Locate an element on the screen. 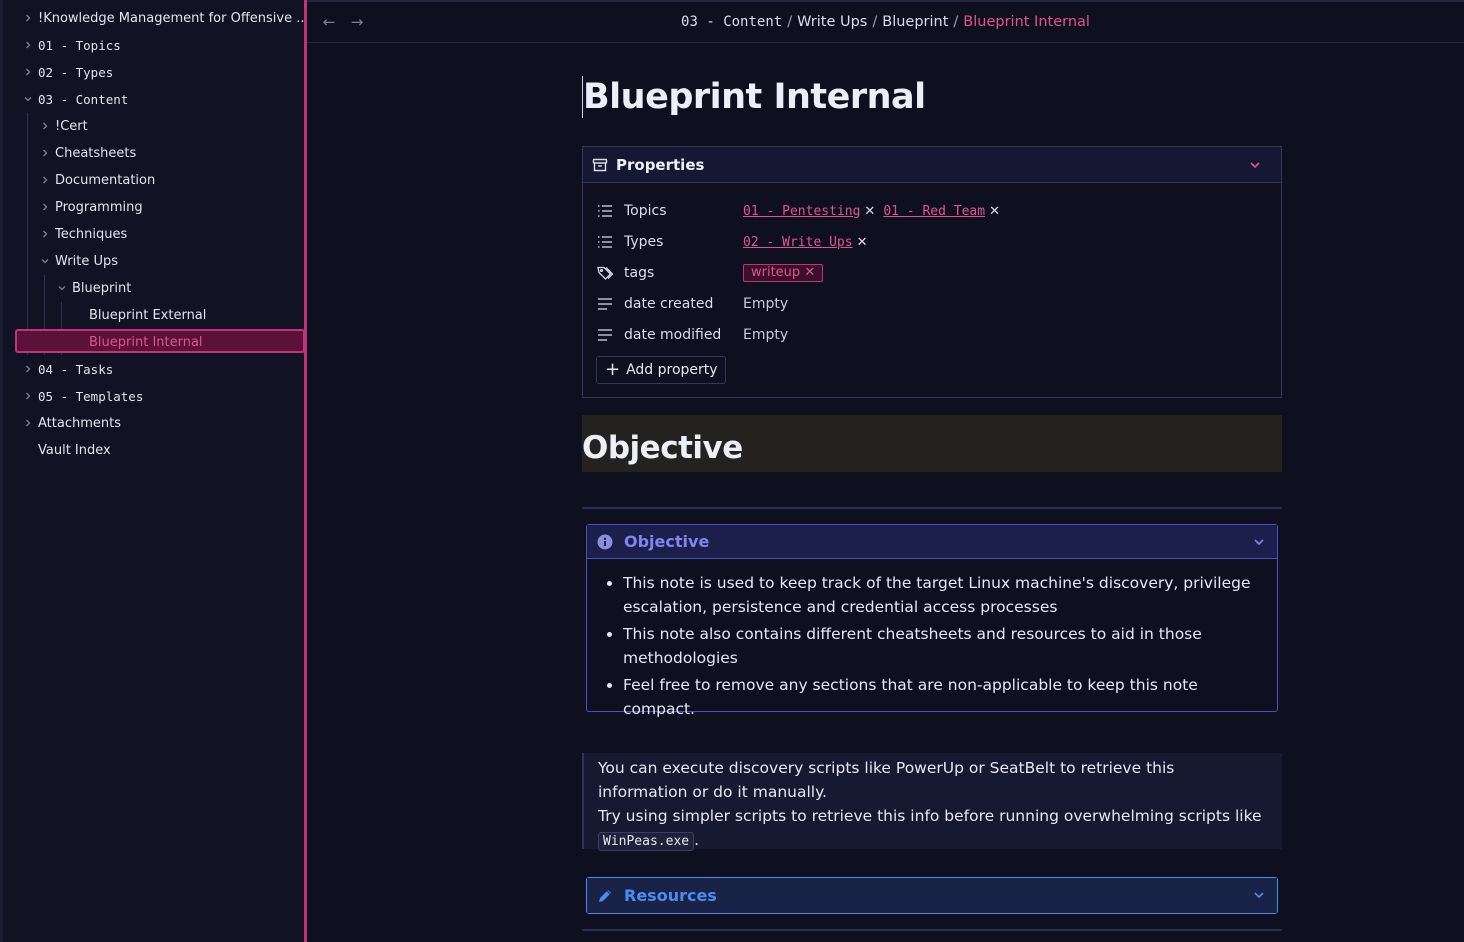 The height and width of the screenshot is (942, 1464). inline-code: WinPeas.exe is located at coordinates (646, 841).